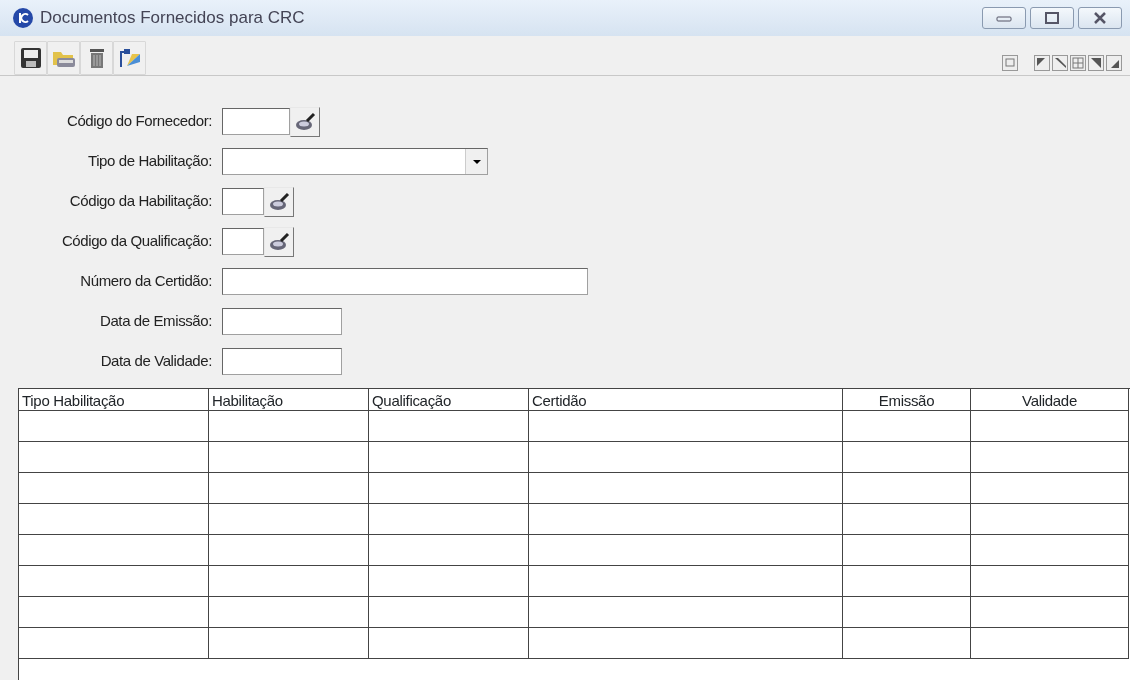  I want to click on field-label: Tipo de Habilitação:, so click(149, 161).